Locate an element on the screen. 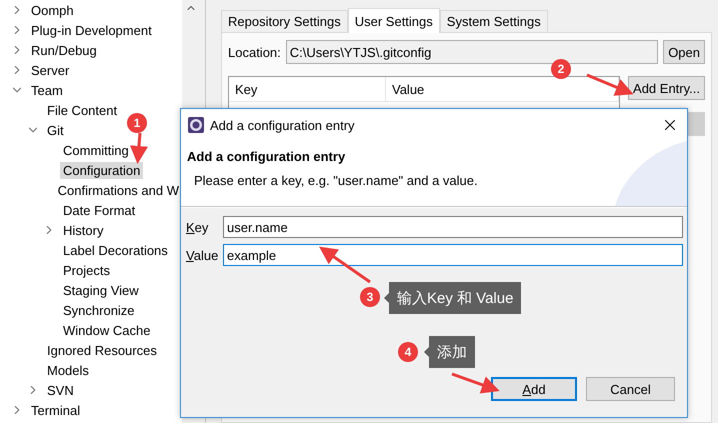  dialog-description: Please enter a key, e.g. "user.name" and a value. is located at coordinates (336, 180).